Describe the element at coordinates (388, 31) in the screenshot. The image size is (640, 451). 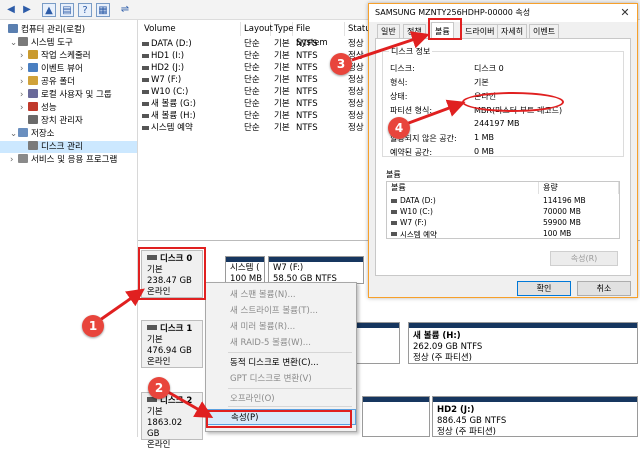
I see `tab-general: 일반` at that location.